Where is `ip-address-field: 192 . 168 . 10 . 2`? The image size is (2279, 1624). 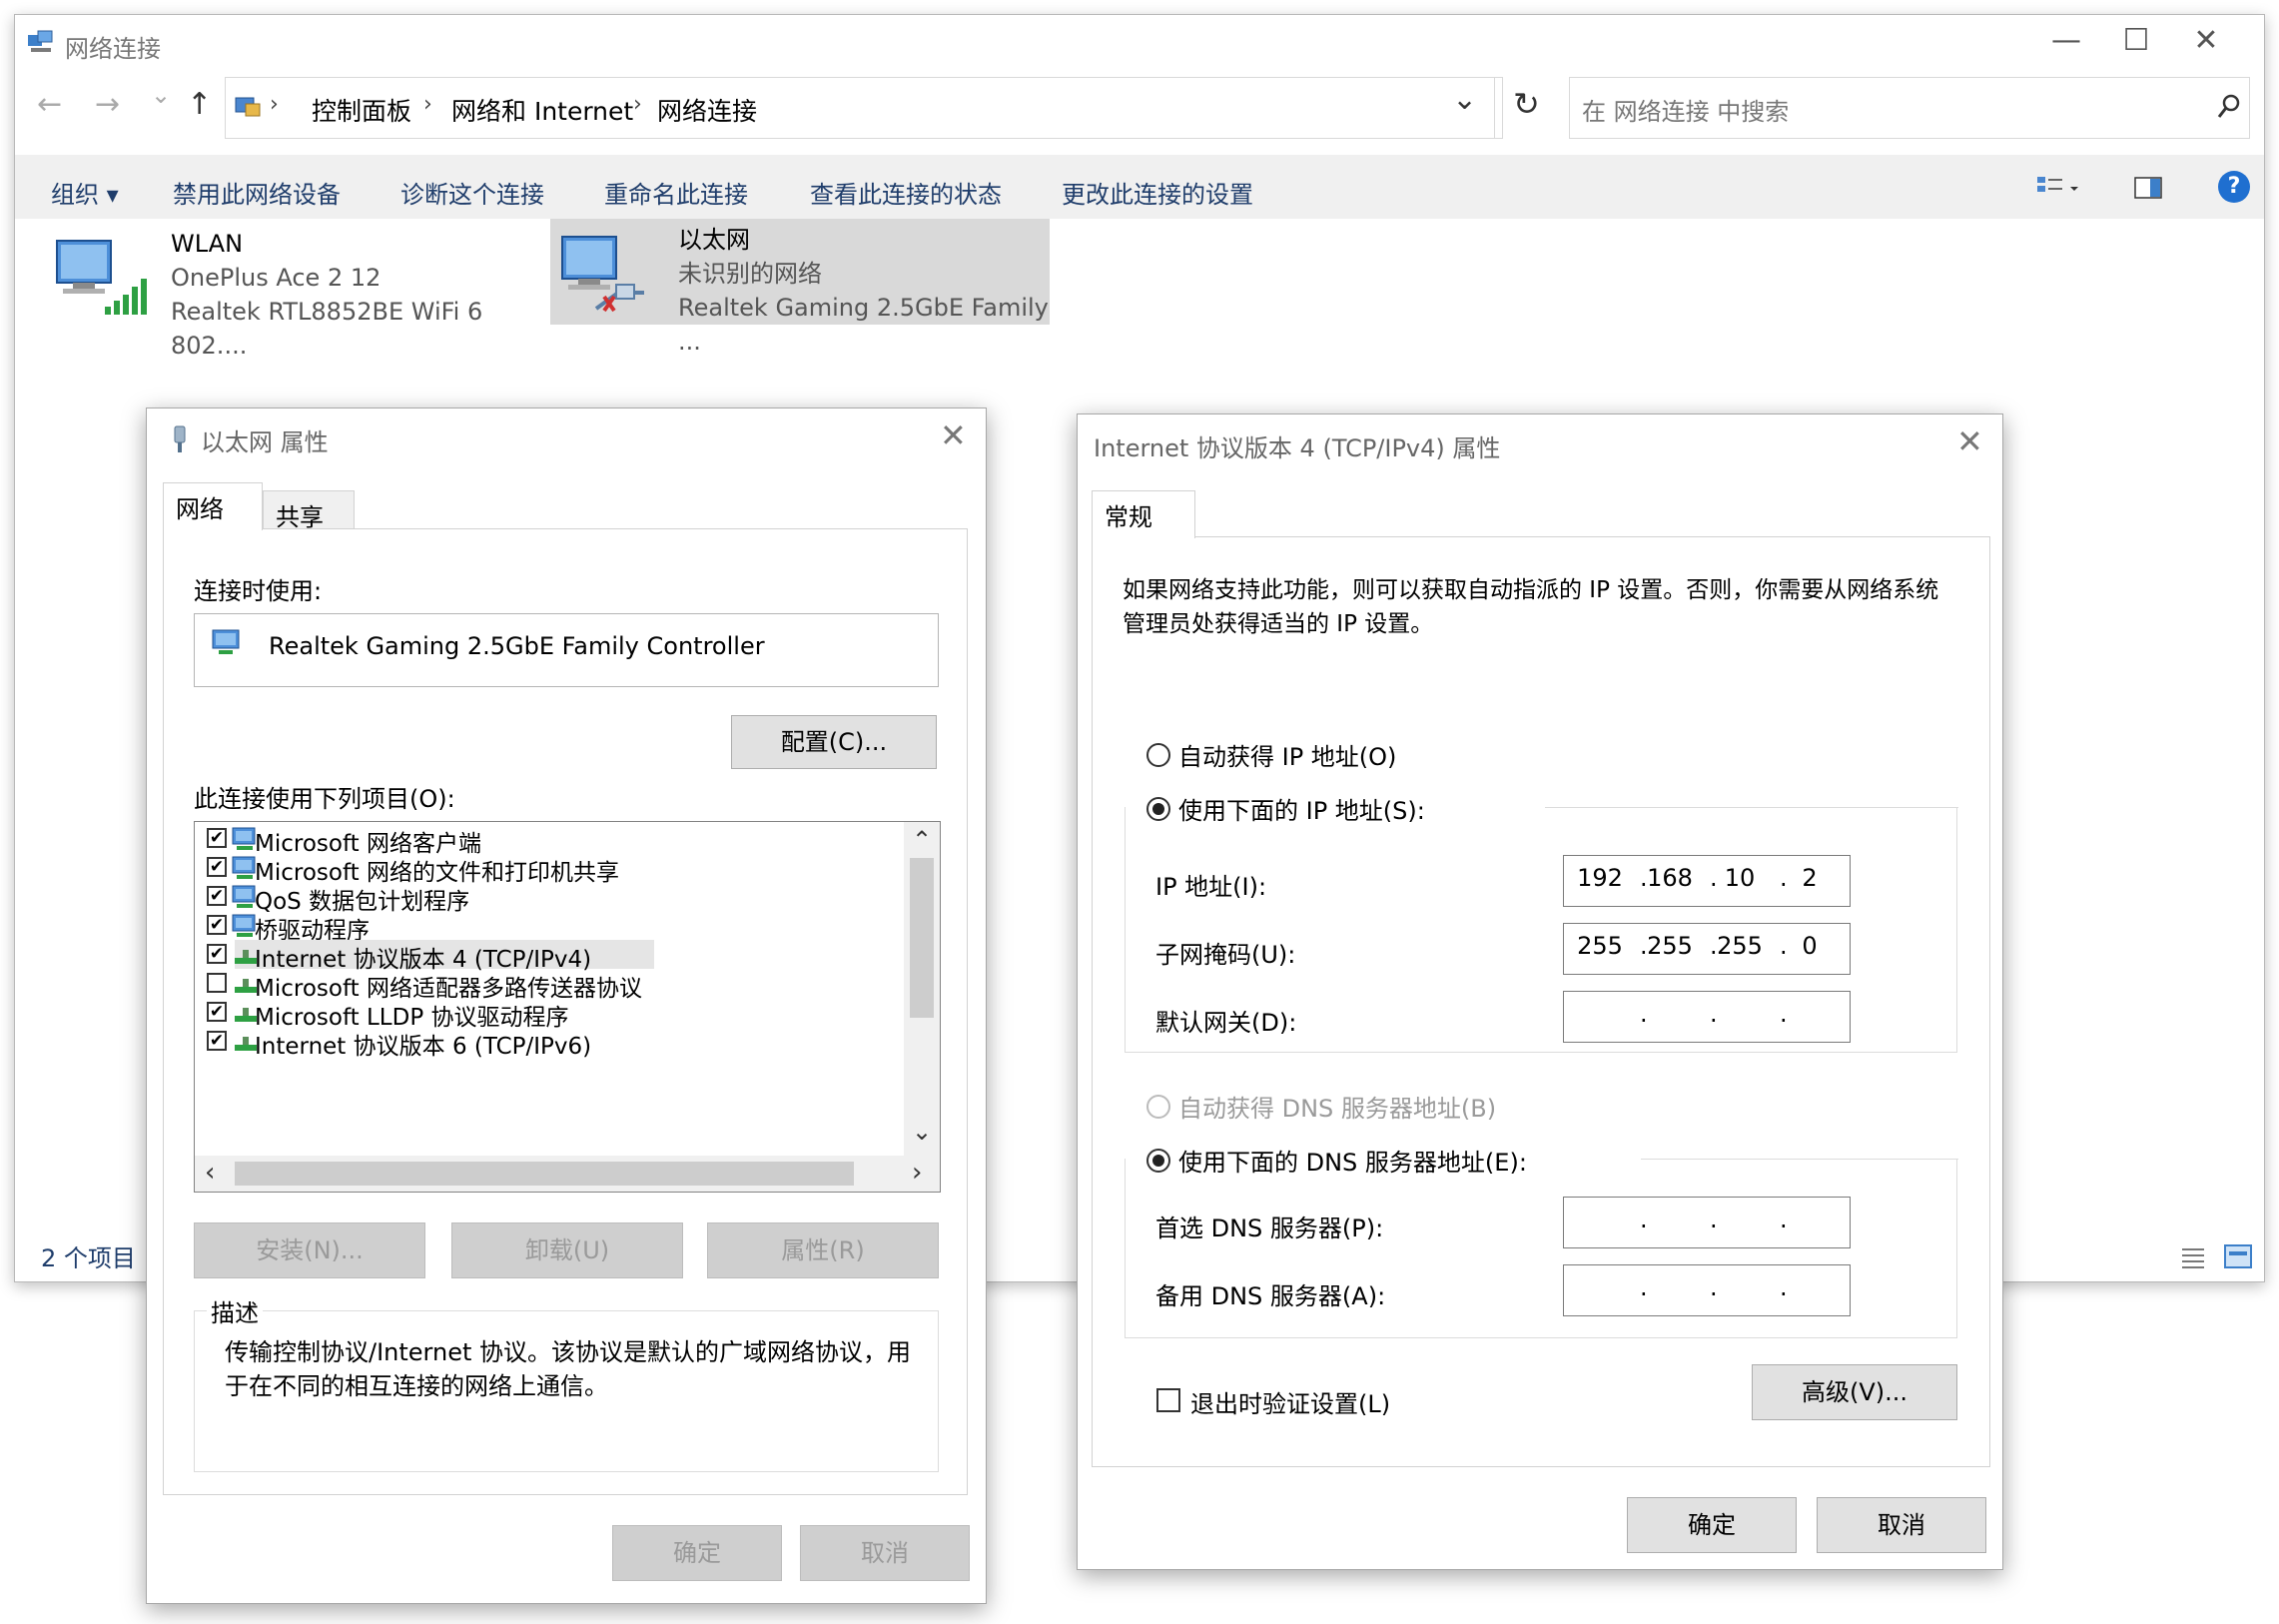 ip-address-field: 192 . 168 . 10 . 2 is located at coordinates (1707, 881).